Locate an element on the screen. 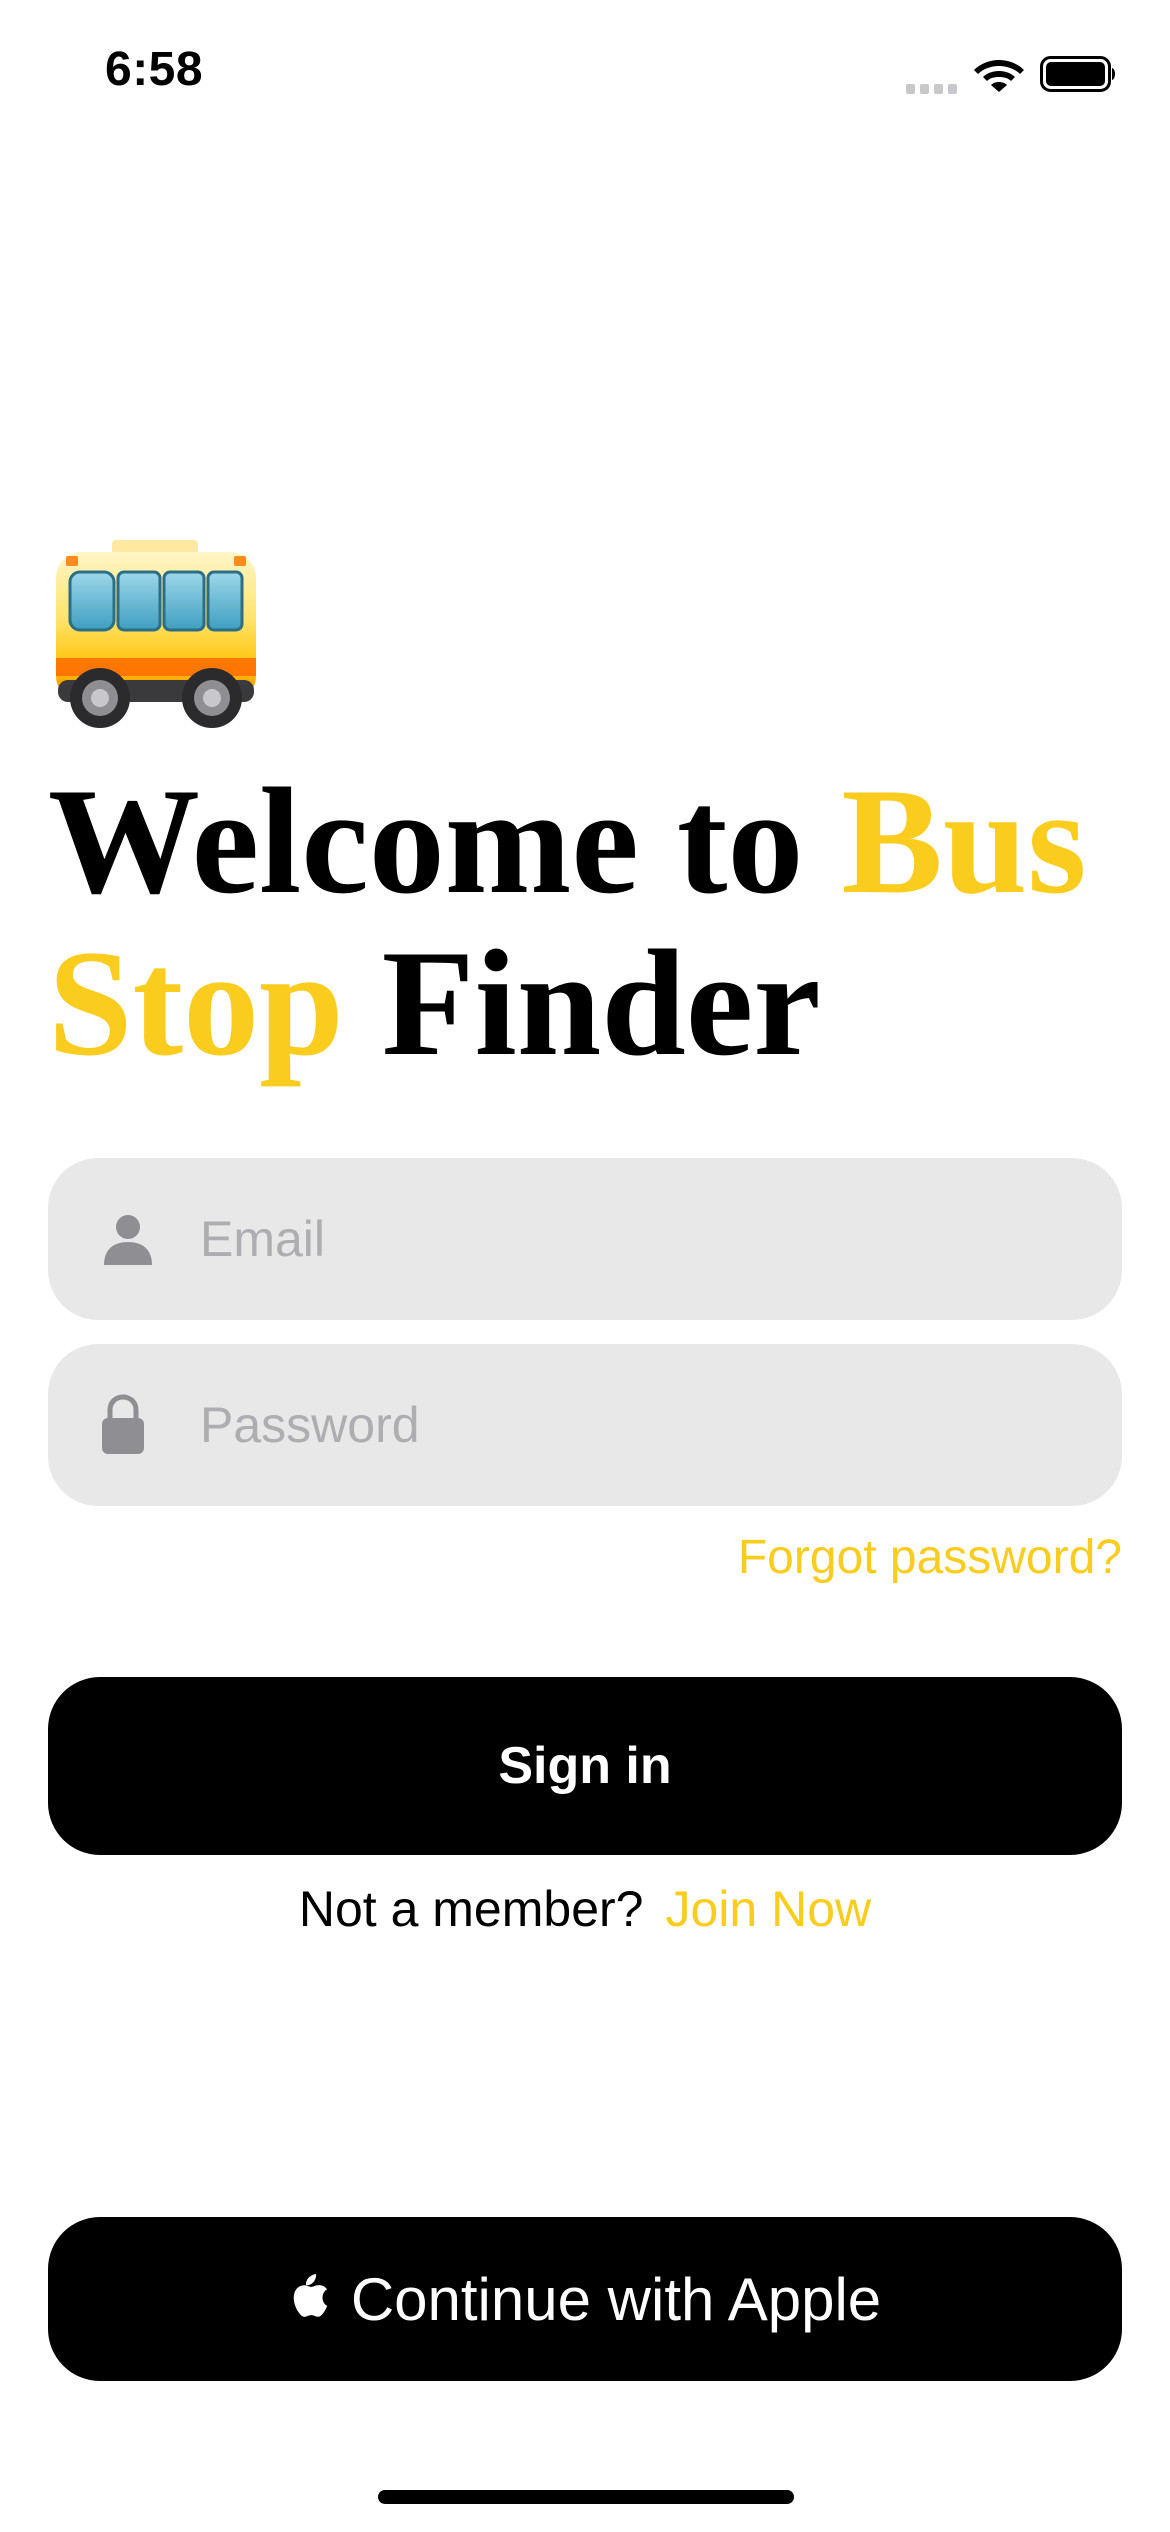 The height and width of the screenshot is (2532, 1170). membership-row: Not a member? Join Now is located at coordinates (585, 1909).